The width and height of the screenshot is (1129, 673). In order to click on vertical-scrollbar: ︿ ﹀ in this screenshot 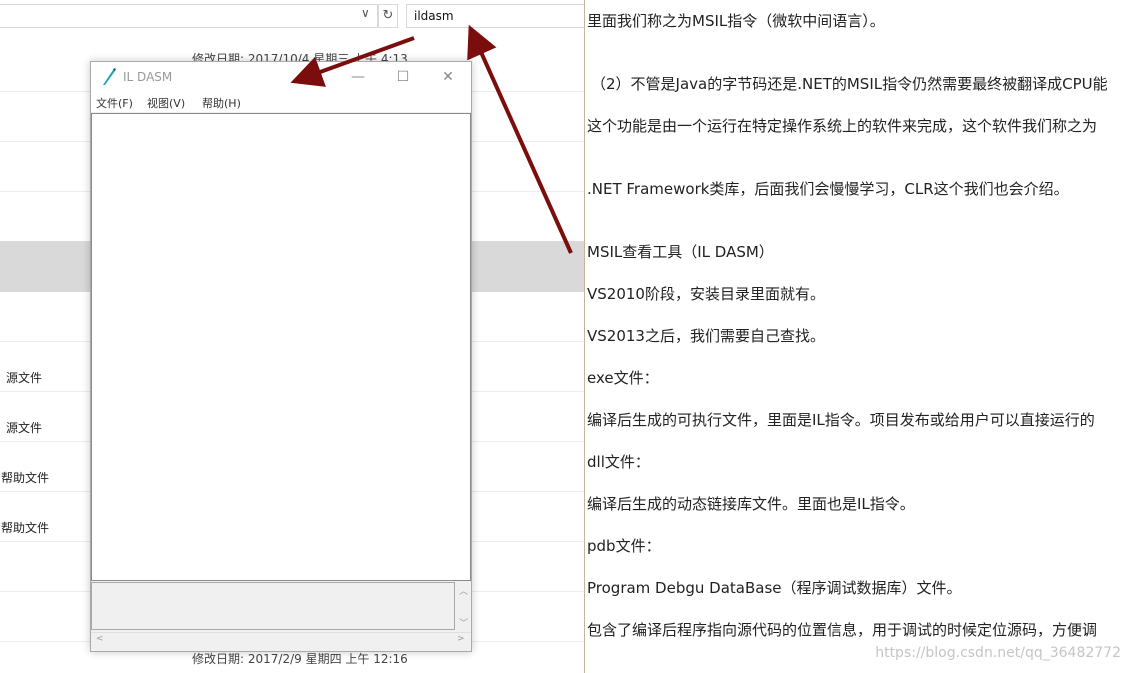, I will do `click(463, 606)`.